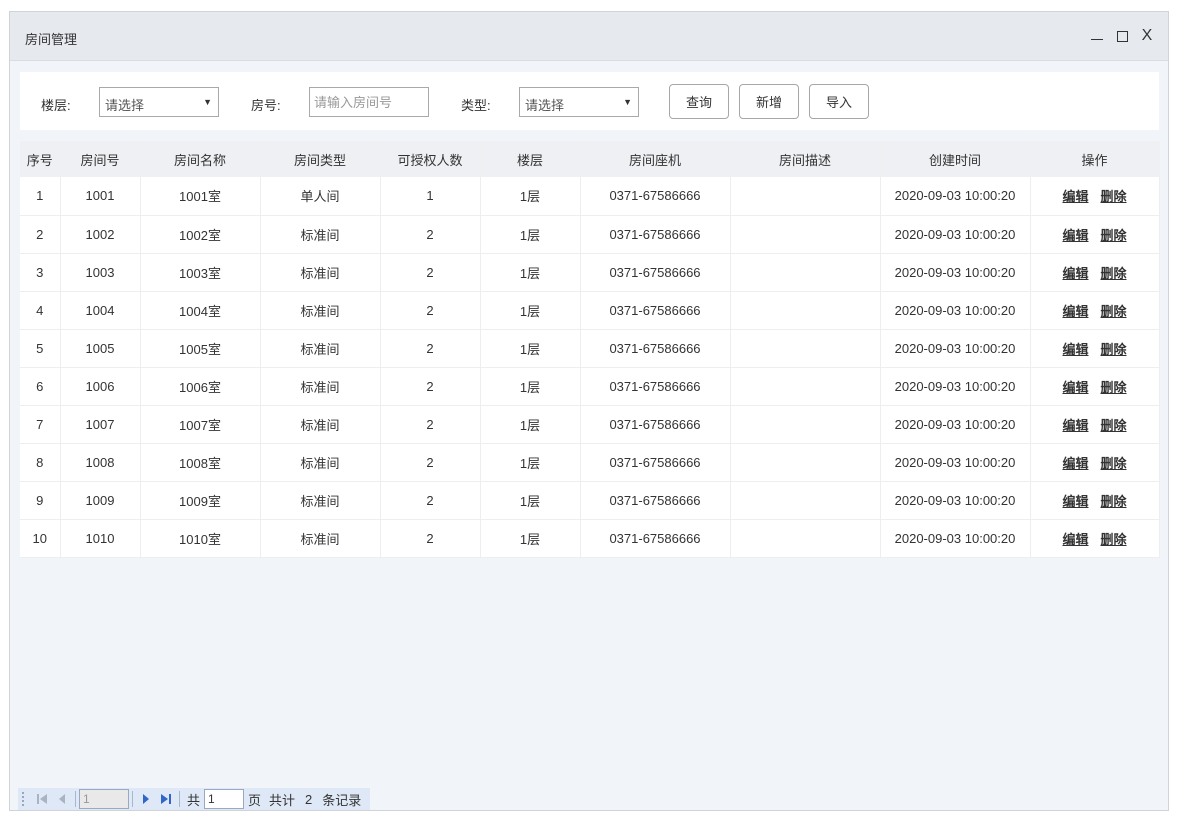 The width and height of the screenshot is (1178, 822). I want to click on floor-select: 请选择 ▼, so click(159, 102).